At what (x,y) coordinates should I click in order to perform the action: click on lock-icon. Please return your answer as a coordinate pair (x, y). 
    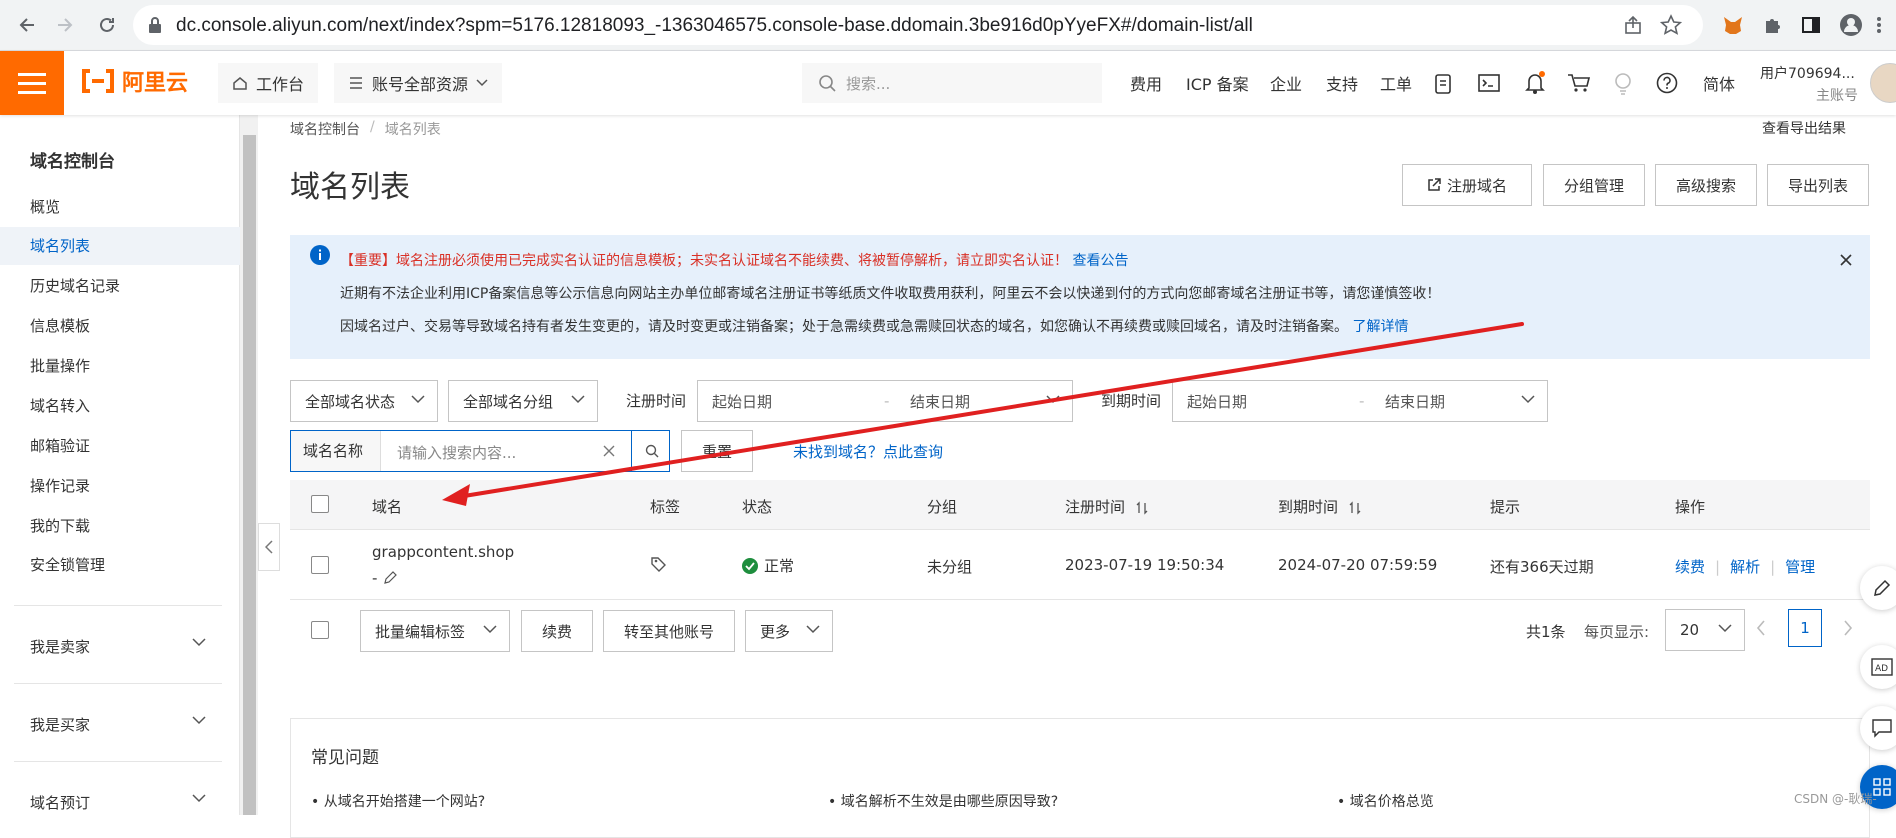
    Looking at the image, I should click on (155, 25).